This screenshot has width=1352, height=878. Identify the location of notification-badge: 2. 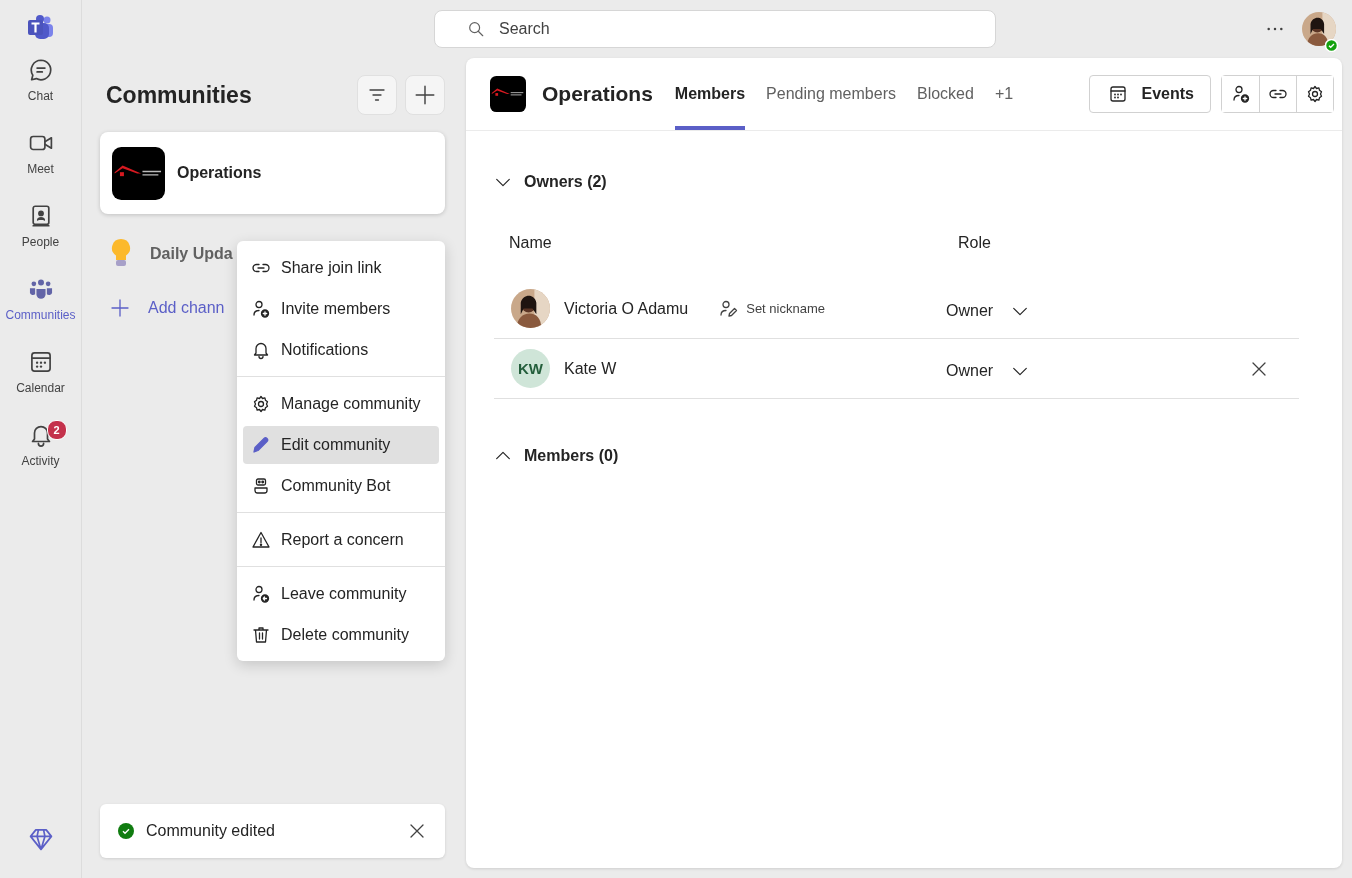
(56, 430).